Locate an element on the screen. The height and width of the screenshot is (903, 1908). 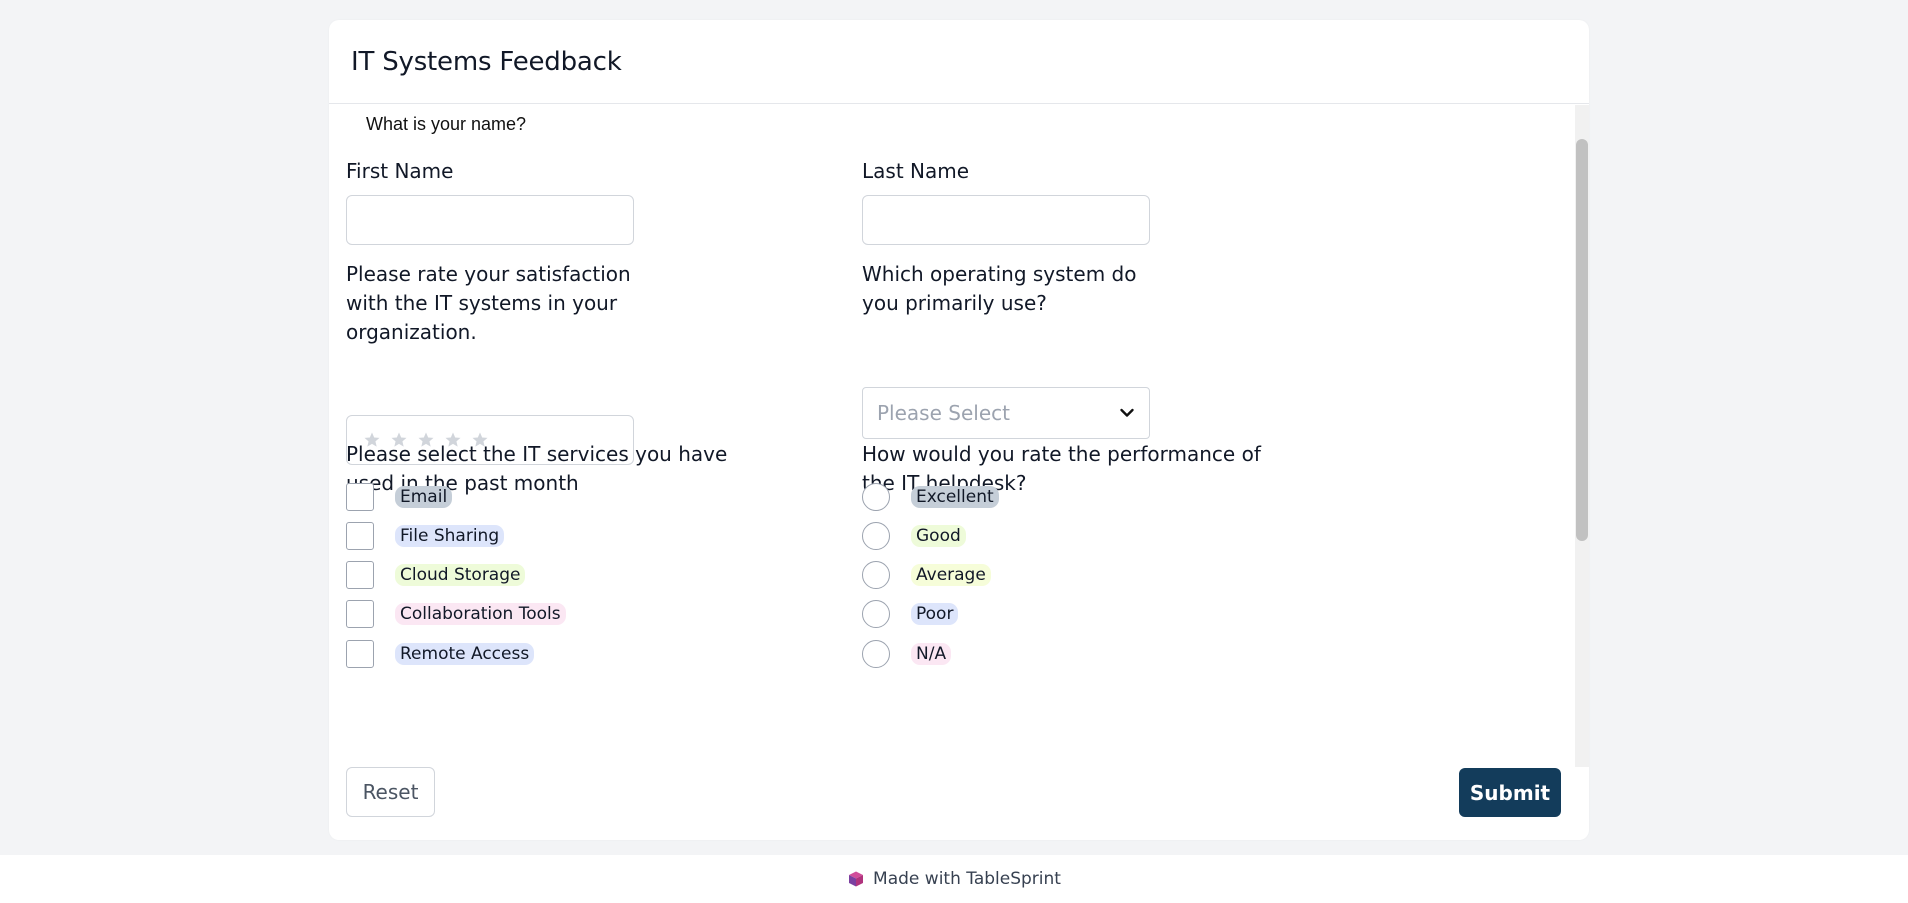
option-label: File Sharing is located at coordinates (450, 536).